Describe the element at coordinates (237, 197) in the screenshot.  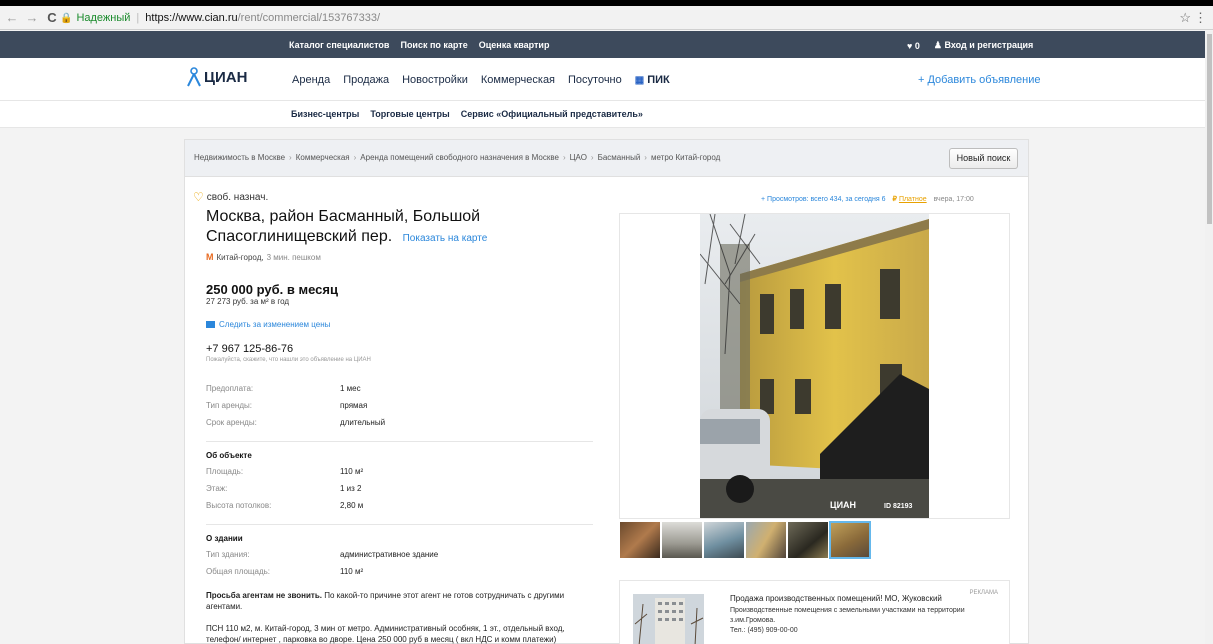
I see `property-type: своб. назнач.` at that location.